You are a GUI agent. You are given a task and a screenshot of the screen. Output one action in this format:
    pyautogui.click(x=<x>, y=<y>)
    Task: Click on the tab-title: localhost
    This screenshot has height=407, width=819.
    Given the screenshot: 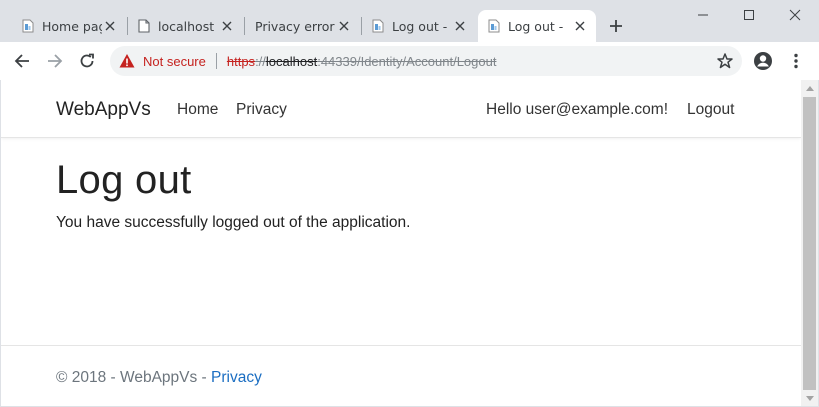 What is the action you would take?
    pyautogui.click(x=186, y=26)
    